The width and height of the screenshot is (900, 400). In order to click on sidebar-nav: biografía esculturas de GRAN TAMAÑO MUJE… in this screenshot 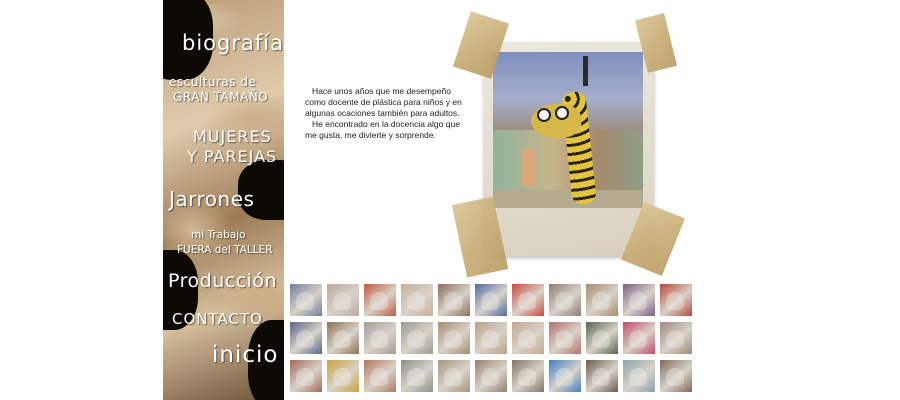, I will do `click(223, 200)`.